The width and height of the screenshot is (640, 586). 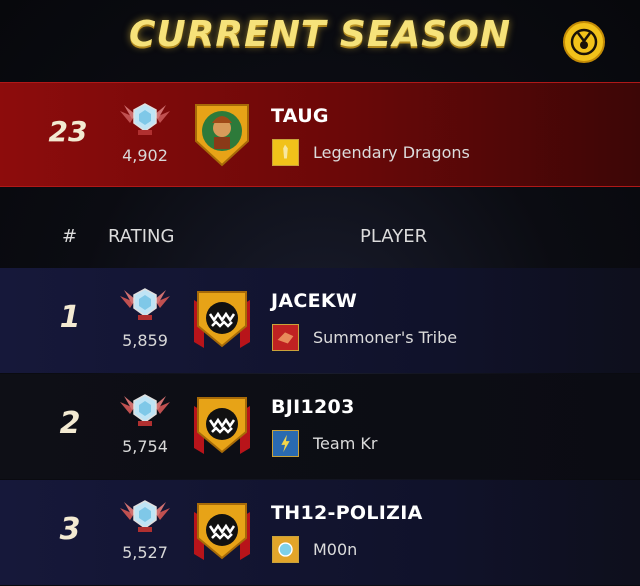 What do you see at coordinates (345, 443) in the screenshot?
I see `guild-name: Team Kr` at bounding box center [345, 443].